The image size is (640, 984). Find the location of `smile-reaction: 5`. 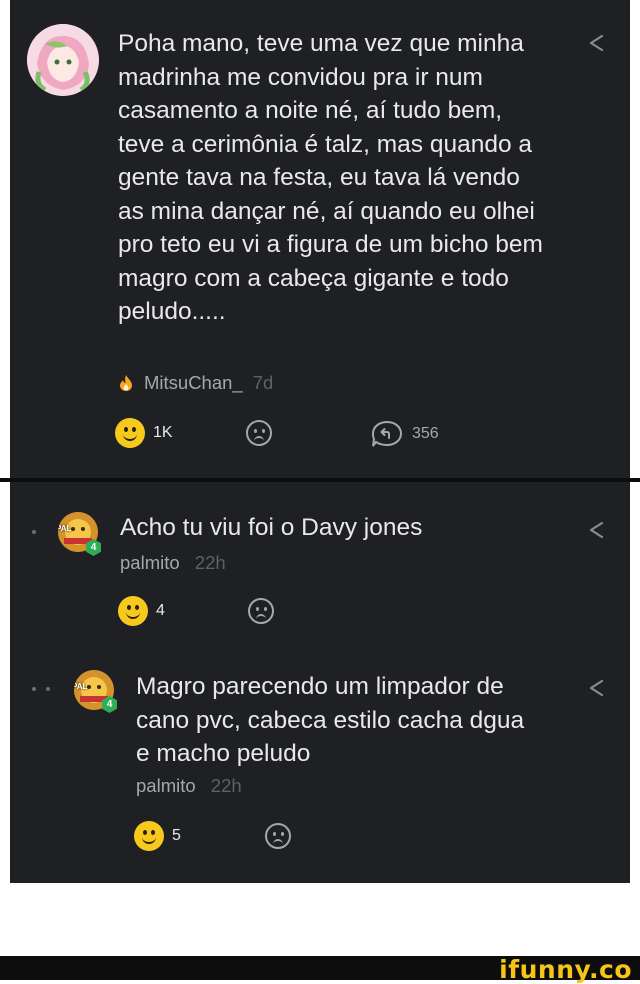

smile-reaction: 5 is located at coordinates (157, 836).